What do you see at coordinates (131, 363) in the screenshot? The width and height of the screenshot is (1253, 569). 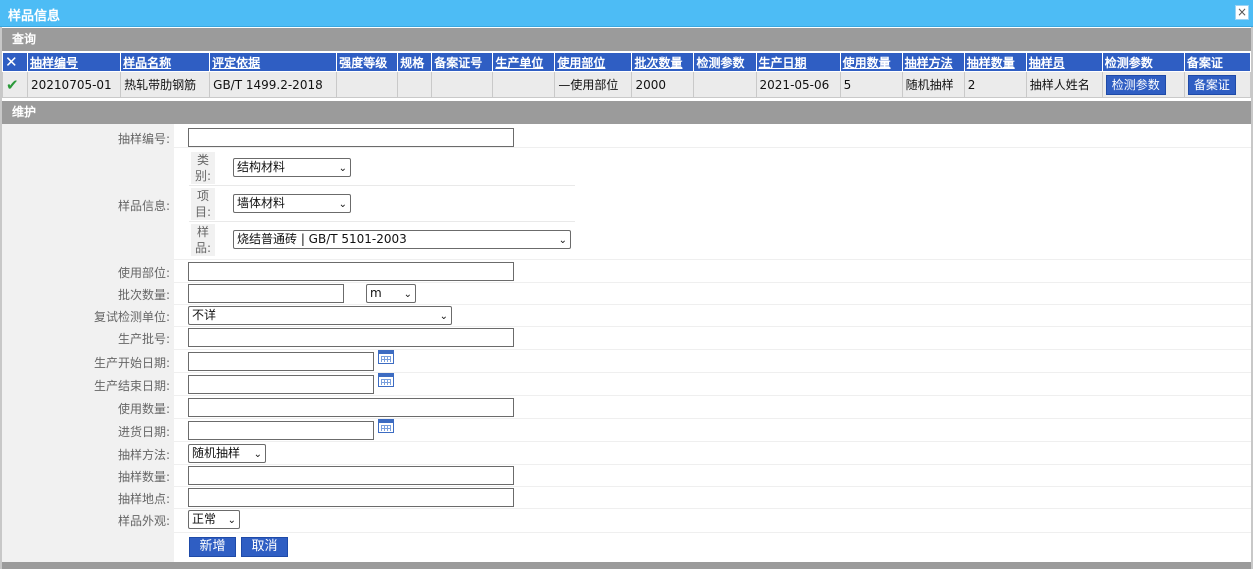 I see `label-prod-start: 生产开始日期:` at bounding box center [131, 363].